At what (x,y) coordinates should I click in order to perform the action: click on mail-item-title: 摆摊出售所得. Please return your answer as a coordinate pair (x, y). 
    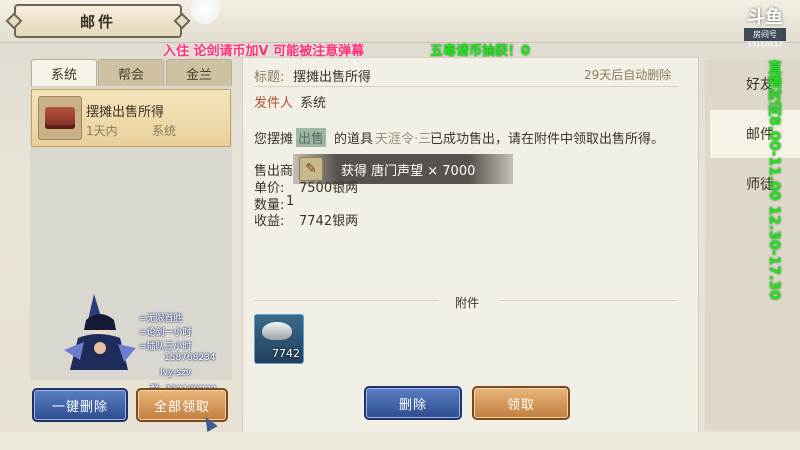
    Looking at the image, I should click on (125, 112).